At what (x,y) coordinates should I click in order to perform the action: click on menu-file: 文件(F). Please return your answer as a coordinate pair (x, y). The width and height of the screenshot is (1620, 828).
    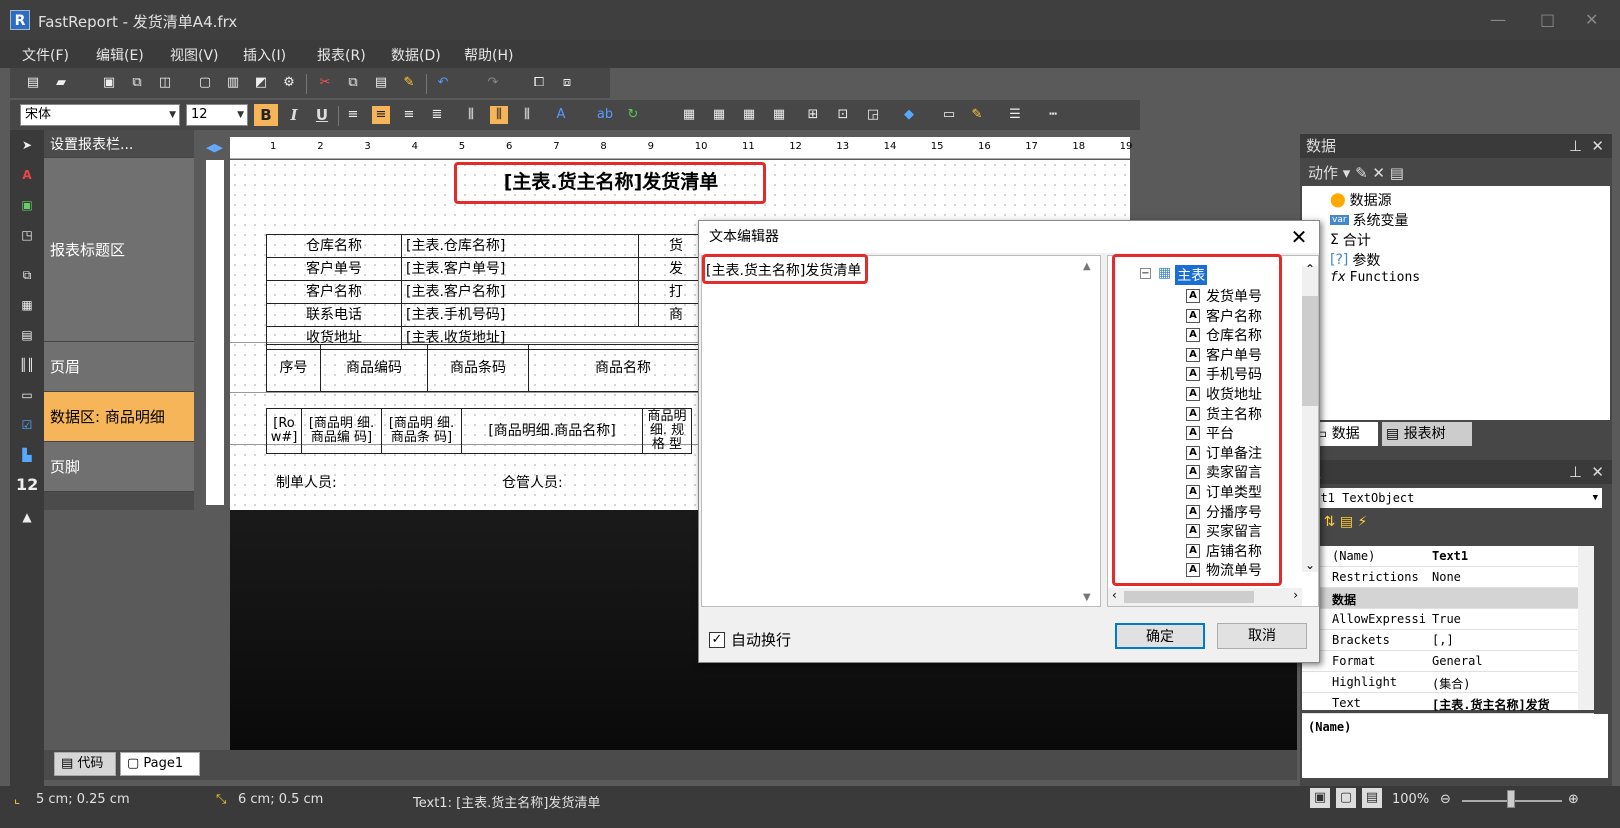
    Looking at the image, I should click on (45, 55).